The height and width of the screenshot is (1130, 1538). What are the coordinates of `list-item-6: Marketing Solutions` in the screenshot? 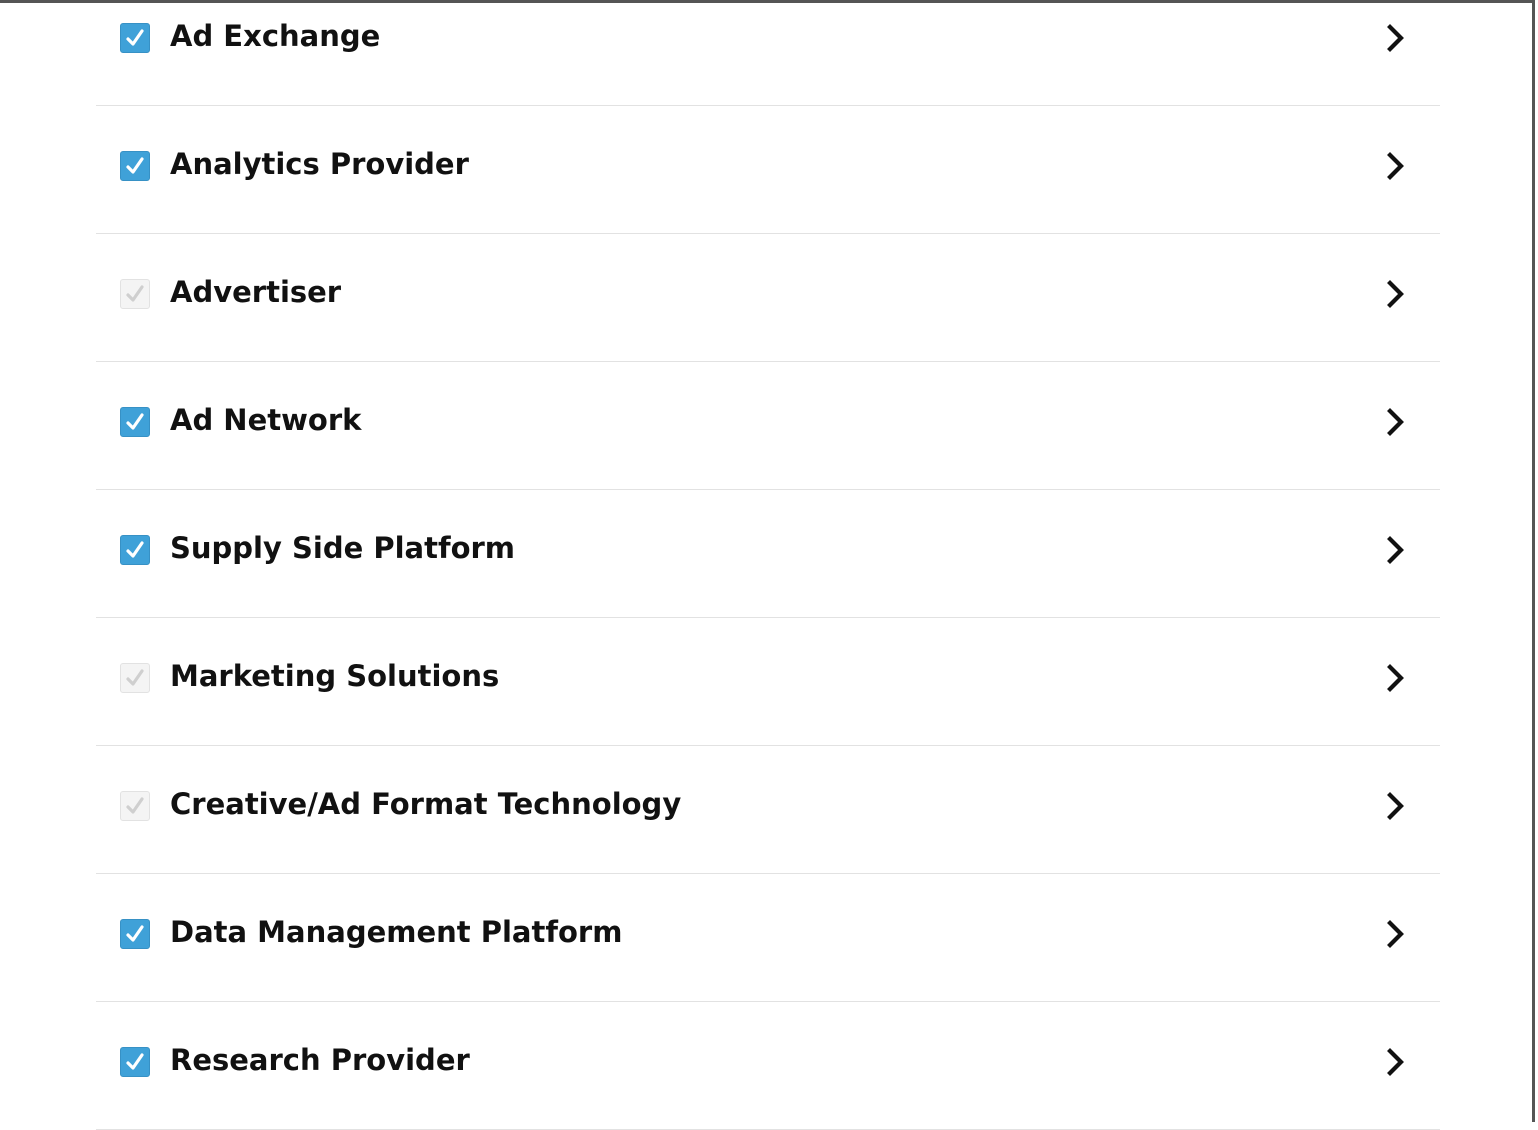 It's located at (768, 682).